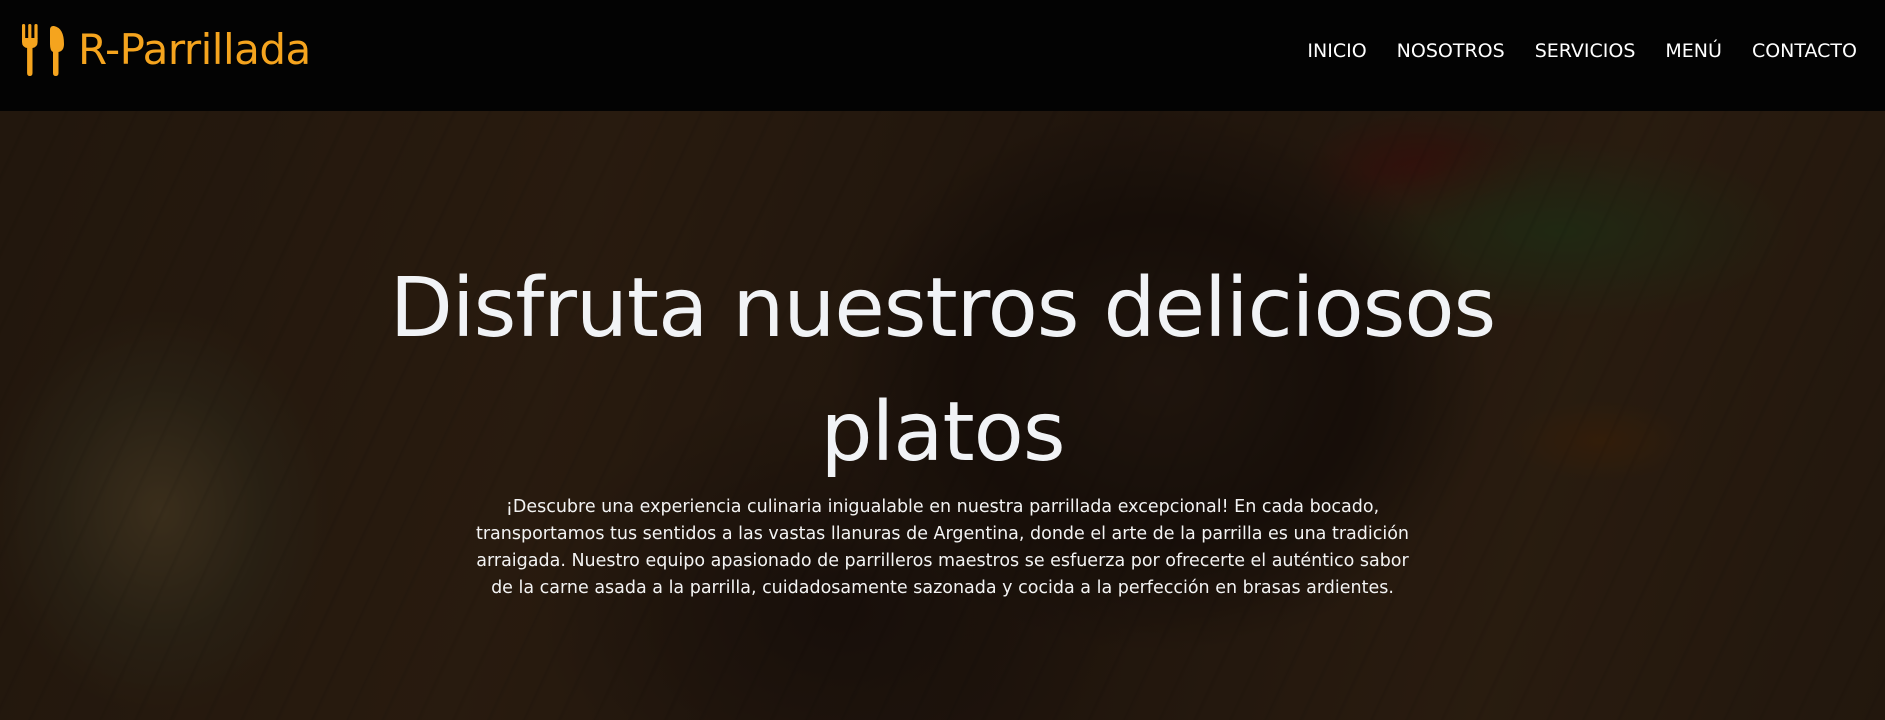 The height and width of the screenshot is (720, 1885). Describe the element at coordinates (43, 50) in the screenshot. I see `utensils-icon` at that location.